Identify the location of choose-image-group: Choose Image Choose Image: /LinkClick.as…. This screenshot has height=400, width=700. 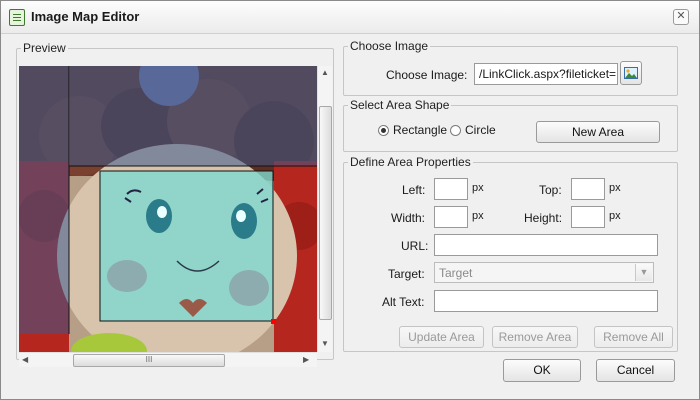
(510, 67).